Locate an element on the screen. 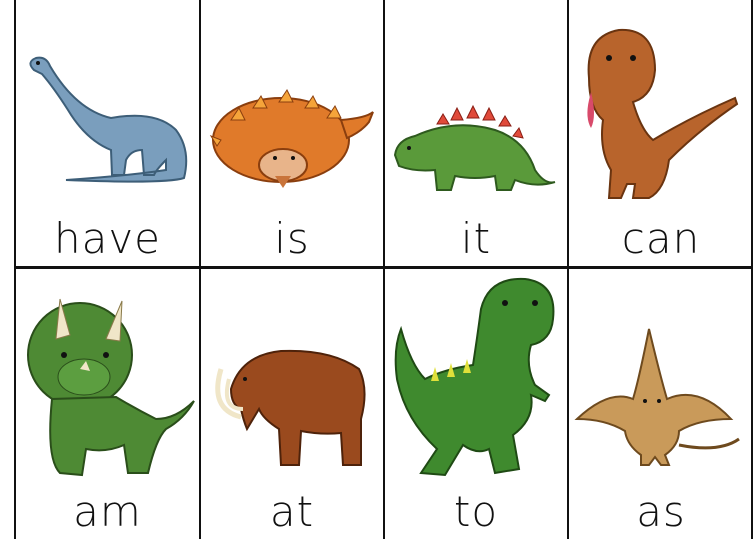 The image size is (753, 539). card-at: at is located at coordinates (292, 404).